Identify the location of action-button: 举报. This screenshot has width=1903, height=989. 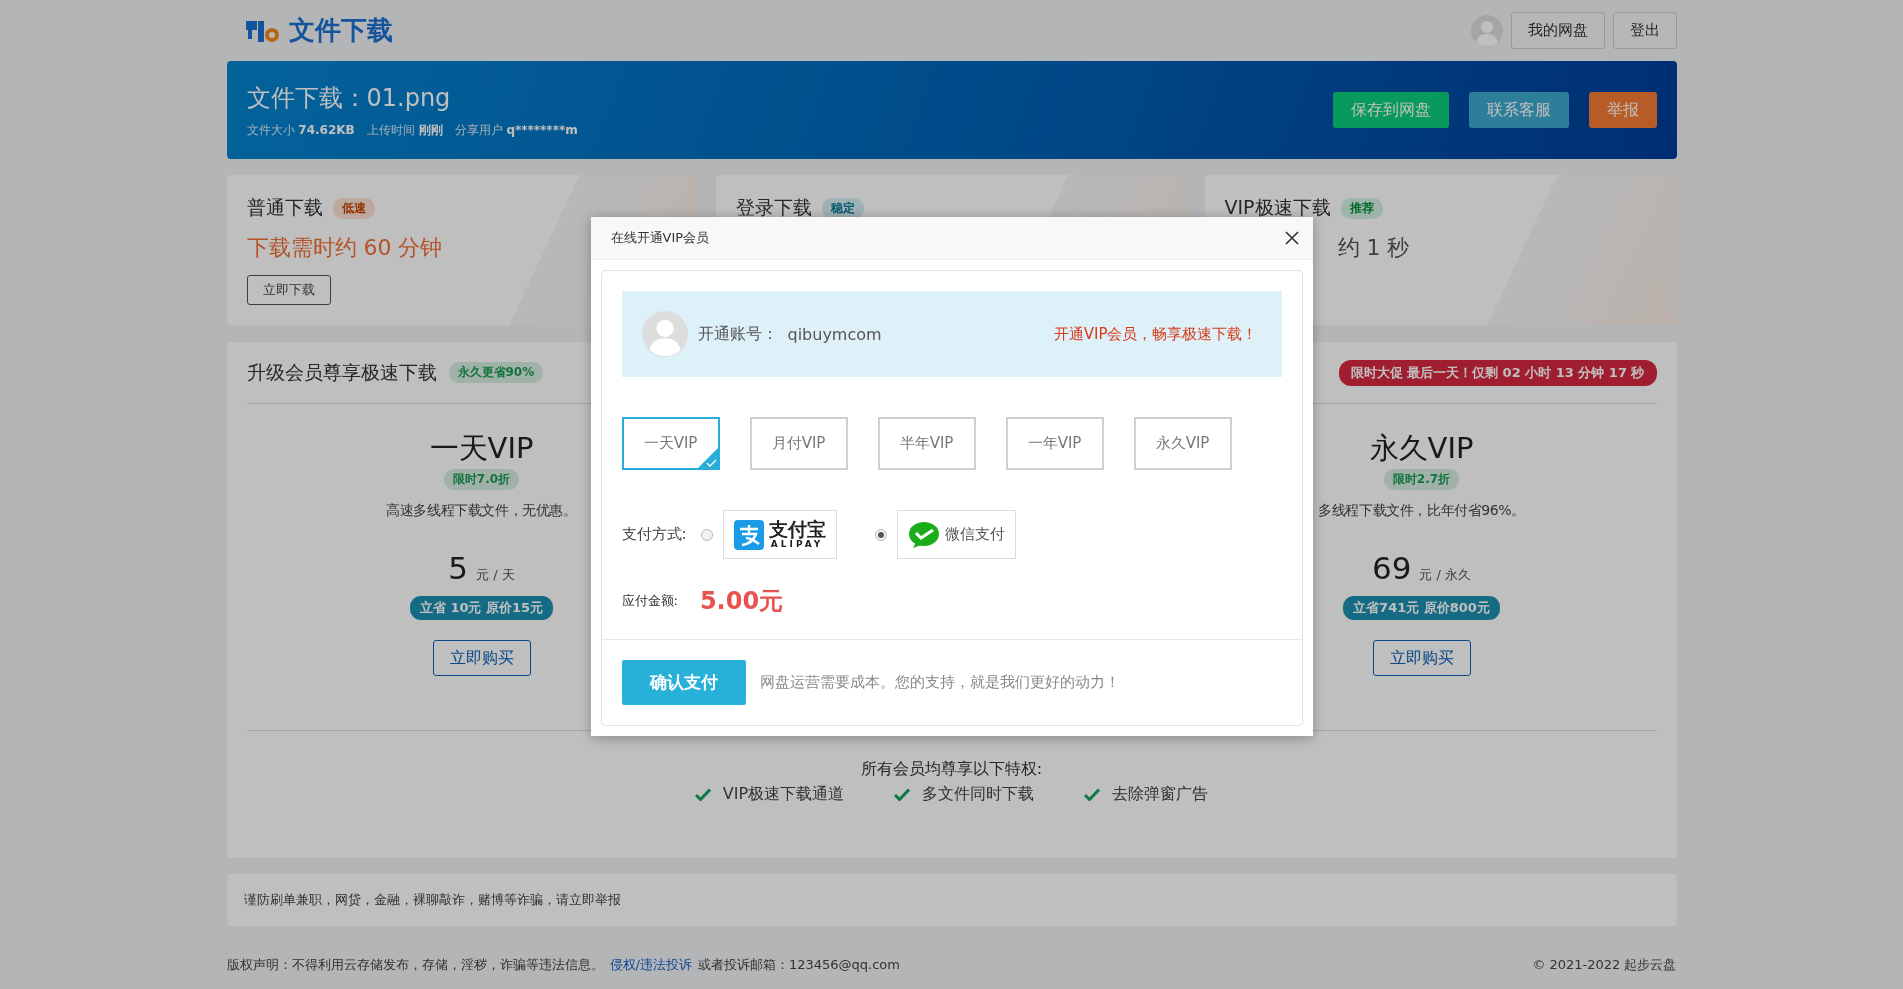
(1622, 110).